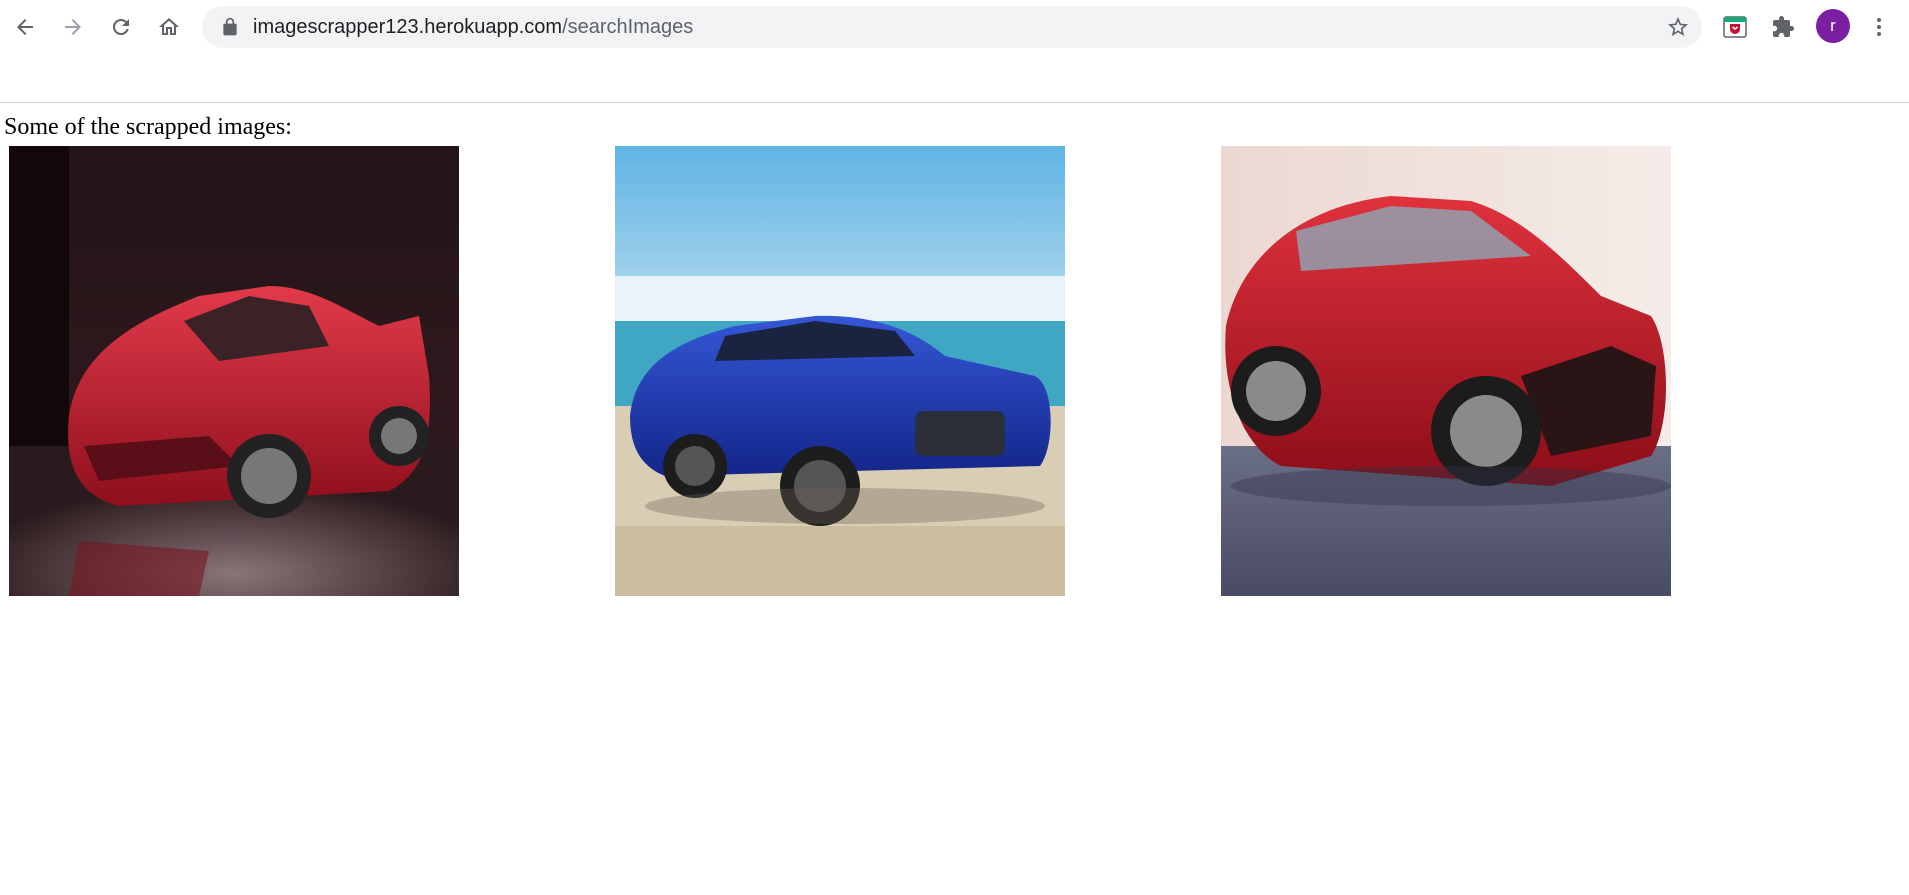 The image size is (1909, 895). Describe the element at coordinates (1678, 27) in the screenshot. I see `bookmark-star-icon` at that location.